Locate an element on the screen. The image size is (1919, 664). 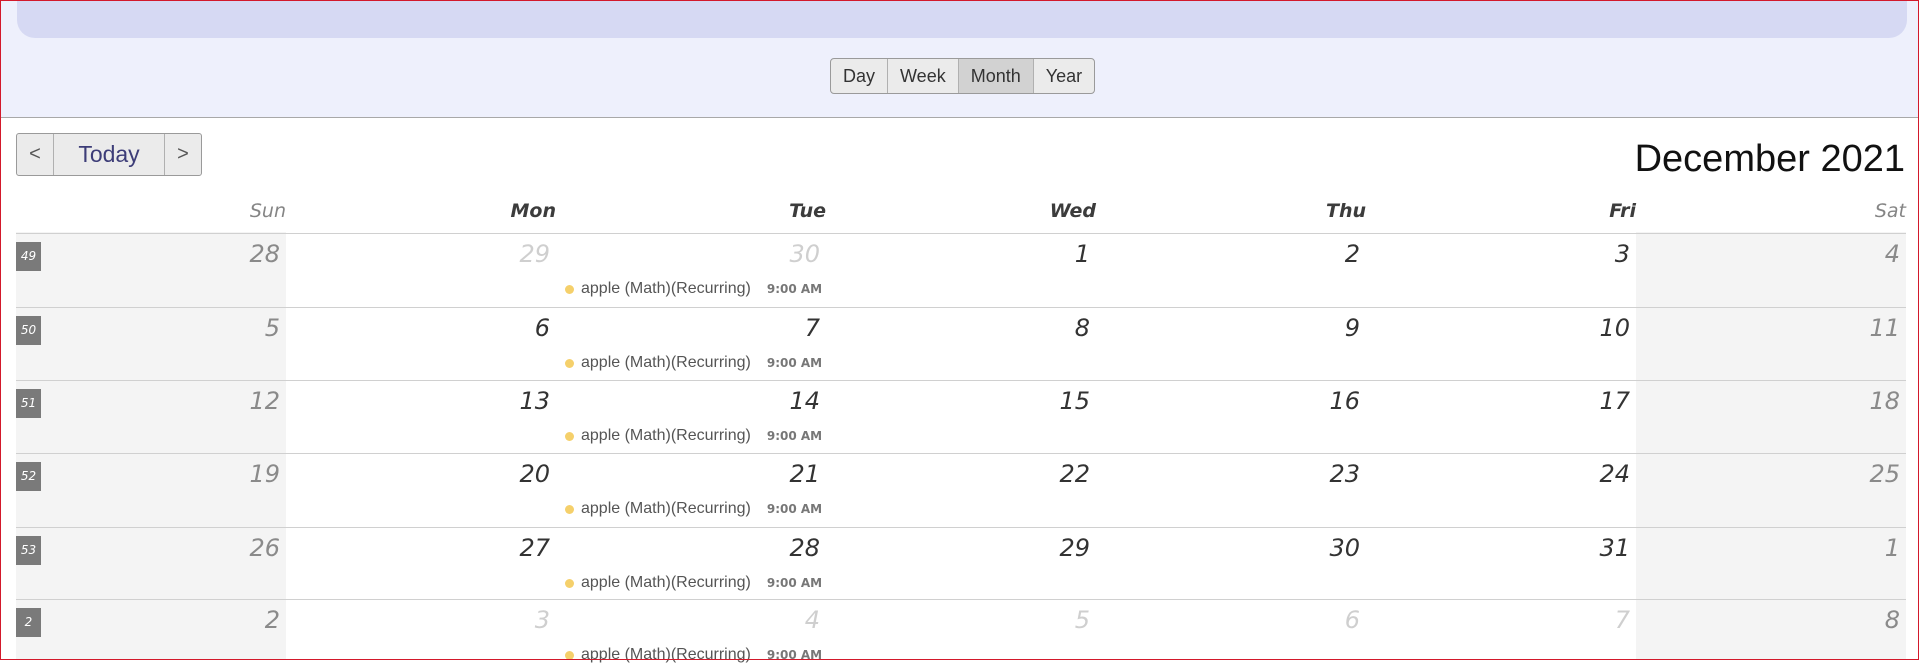
dow-header-wed: Wed is located at coordinates (1072, 211).